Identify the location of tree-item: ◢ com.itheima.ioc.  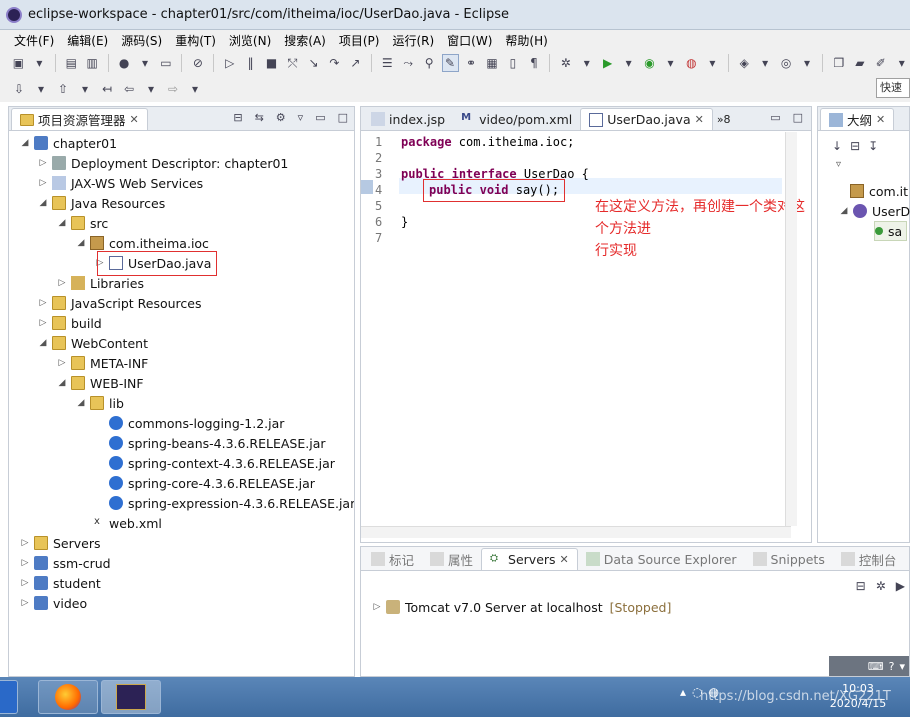
(142, 243).